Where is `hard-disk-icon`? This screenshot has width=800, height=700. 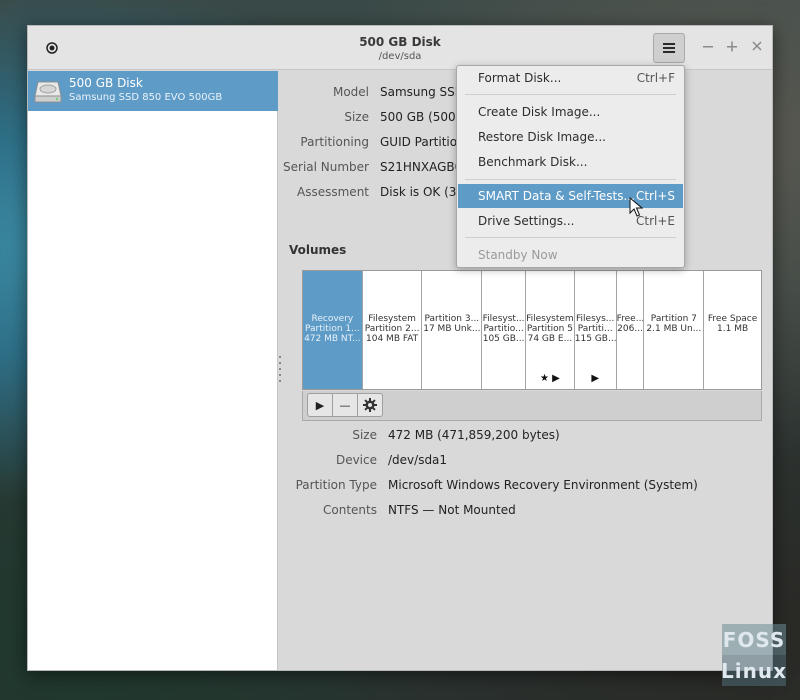 hard-disk-icon is located at coordinates (48, 92).